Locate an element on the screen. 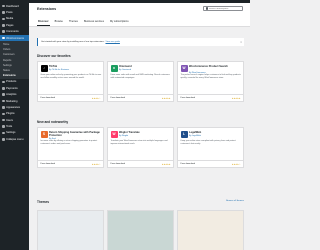  search-icon is located at coordinates (206, 8).